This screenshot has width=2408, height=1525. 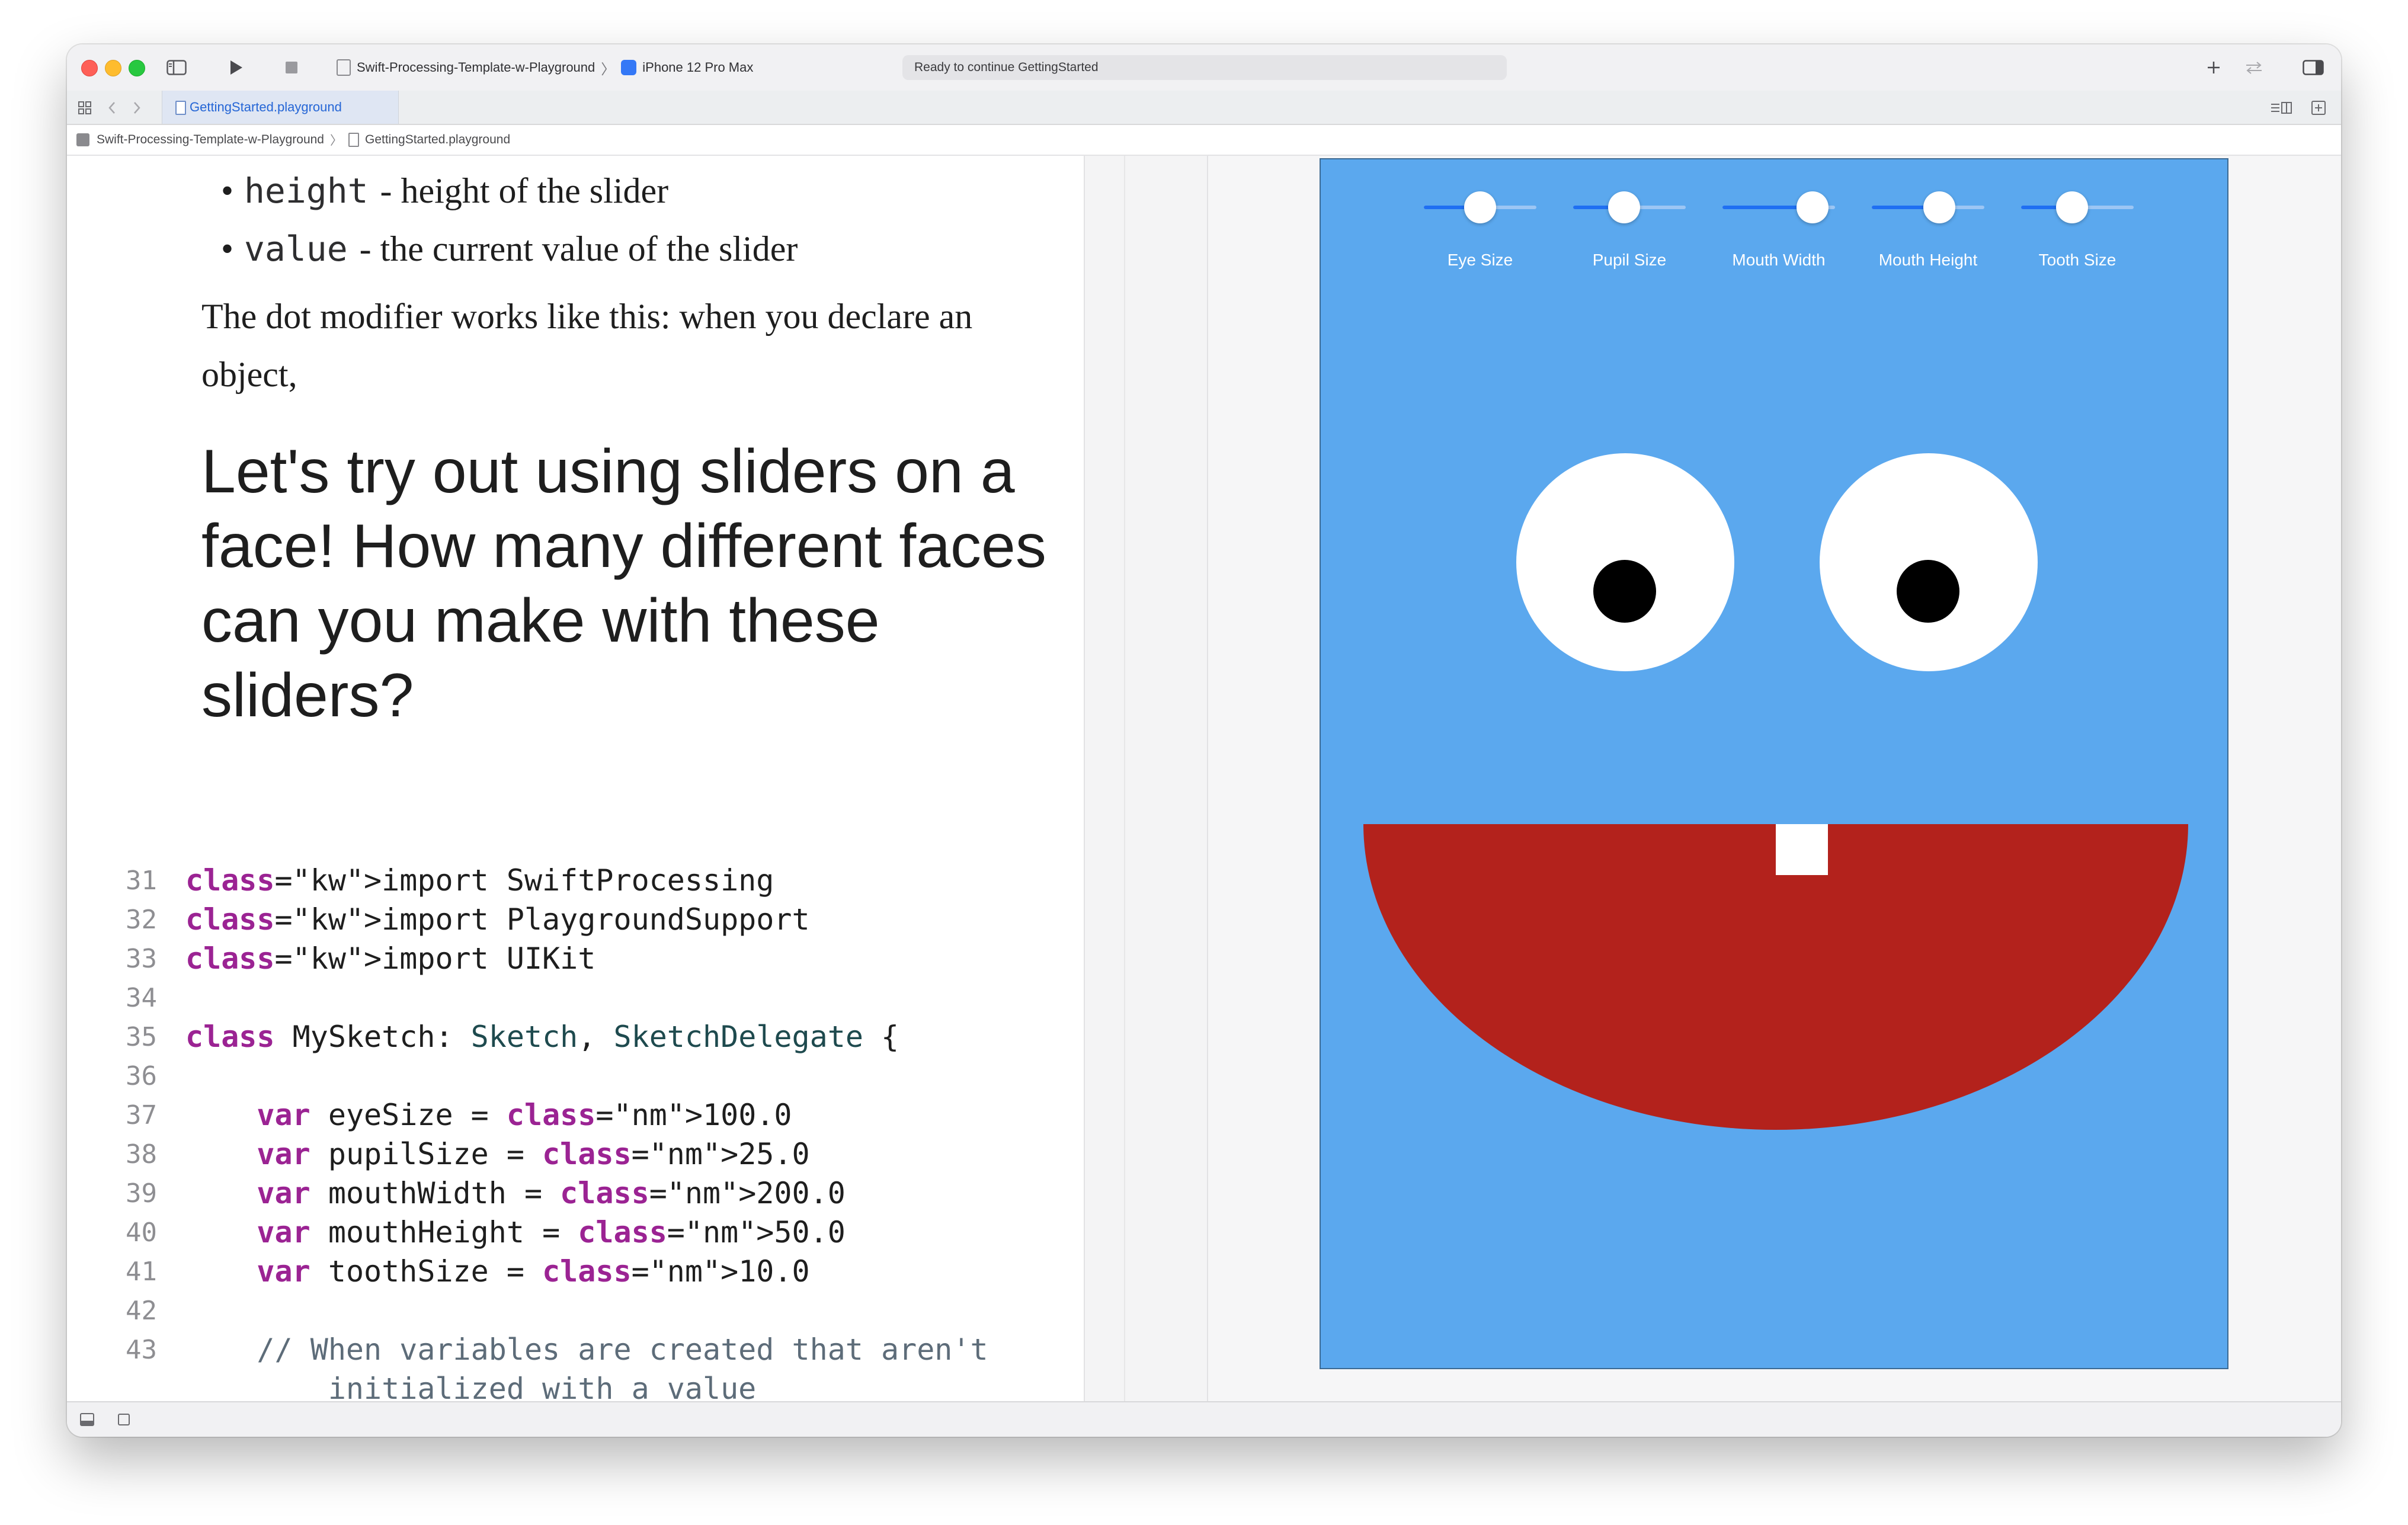 I want to click on line-number: 31, so click(x=141, y=881).